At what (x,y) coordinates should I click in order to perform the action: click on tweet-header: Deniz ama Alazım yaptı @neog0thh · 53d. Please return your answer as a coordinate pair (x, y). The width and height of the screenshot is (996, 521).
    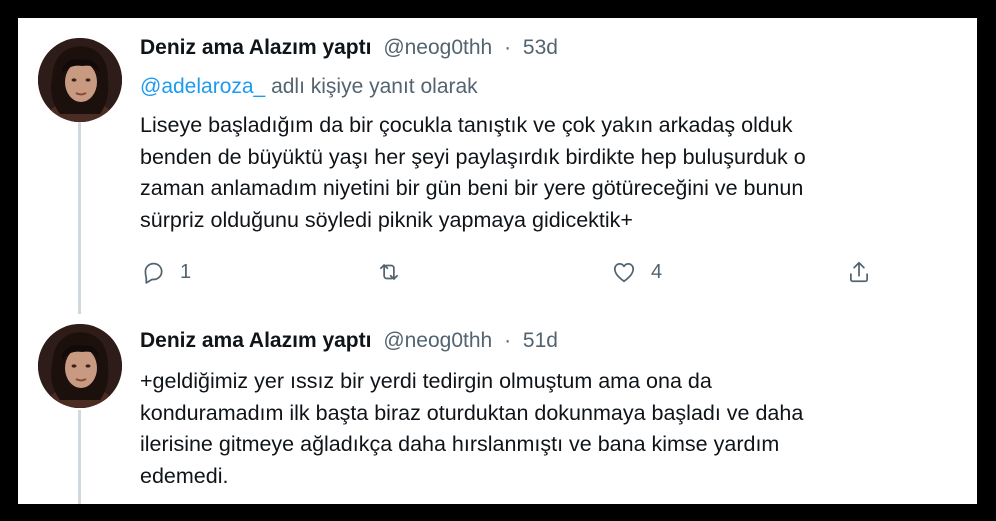
    Looking at the image, I should click on (349, 48).